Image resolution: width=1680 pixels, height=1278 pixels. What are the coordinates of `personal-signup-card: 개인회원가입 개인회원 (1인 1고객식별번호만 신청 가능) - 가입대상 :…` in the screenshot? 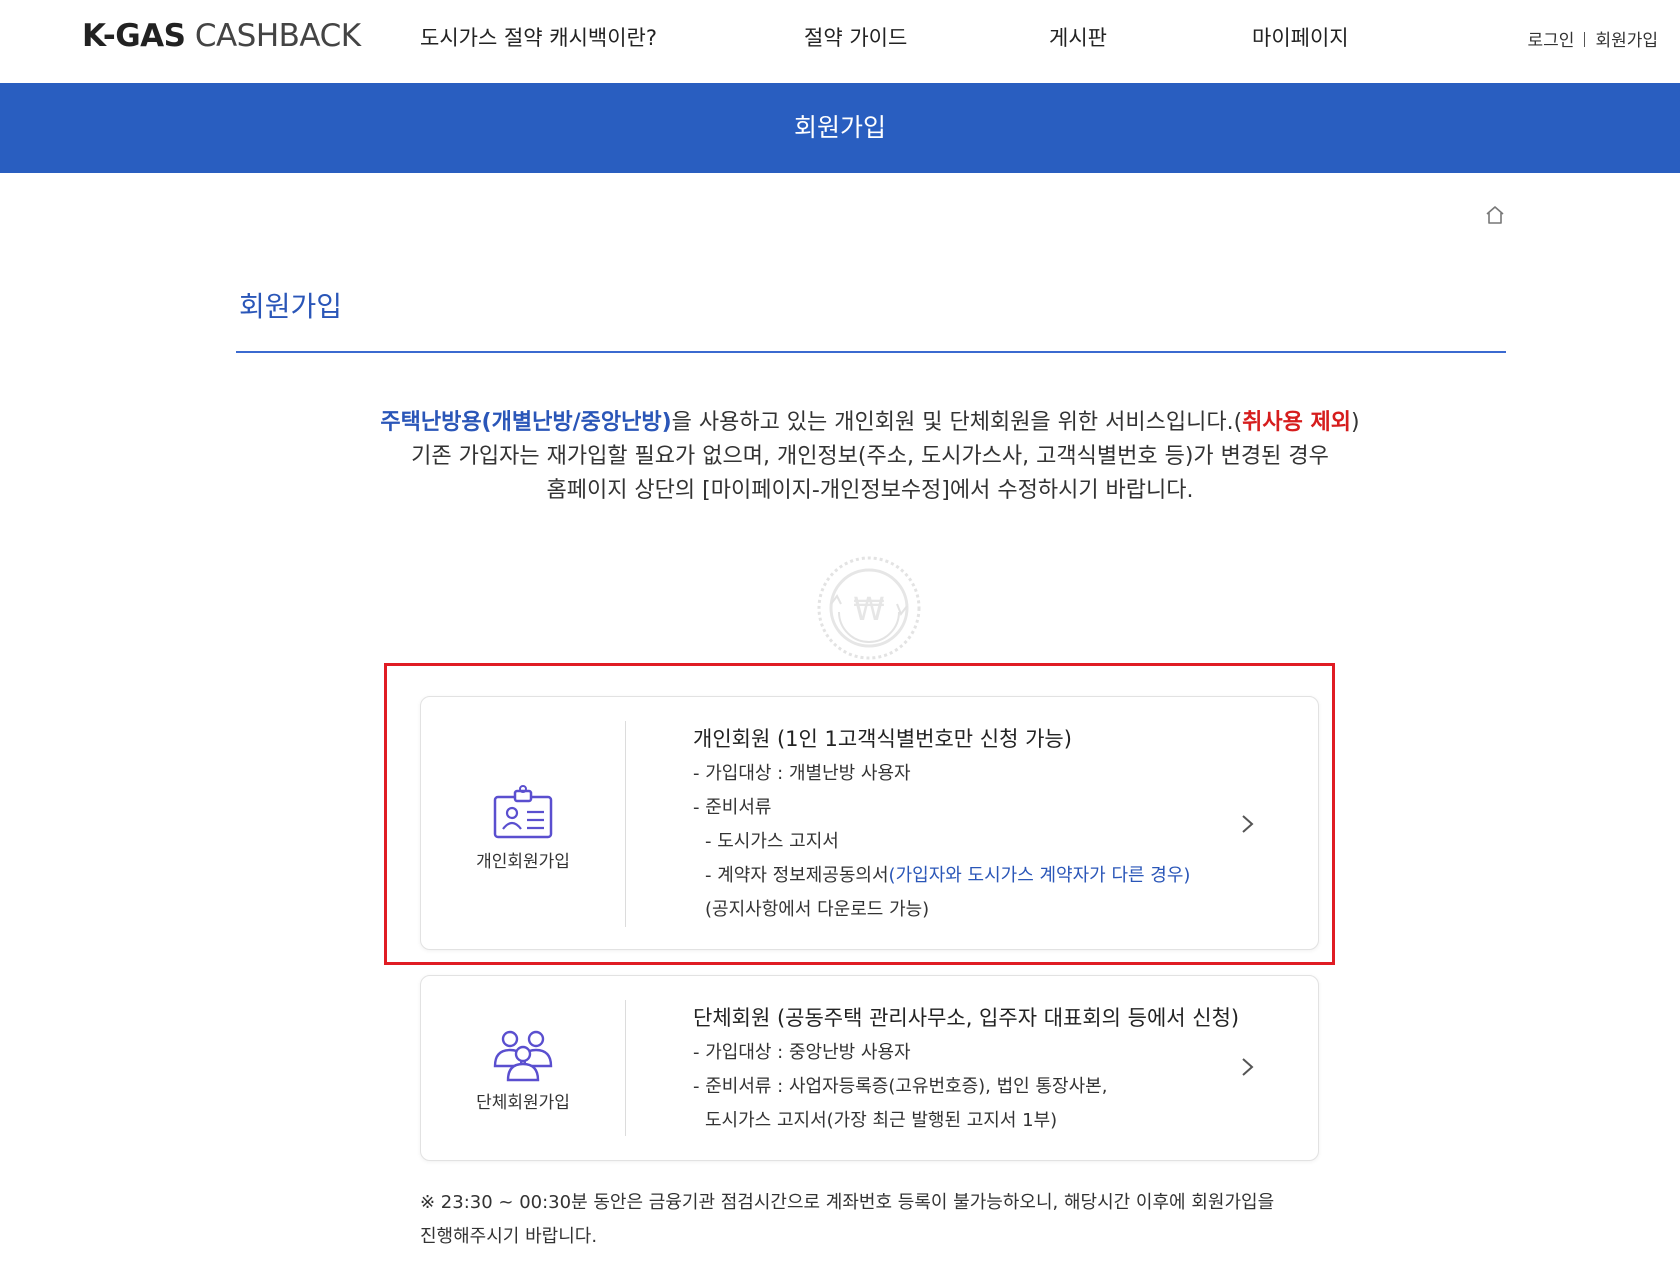 It's located at (869, 823).